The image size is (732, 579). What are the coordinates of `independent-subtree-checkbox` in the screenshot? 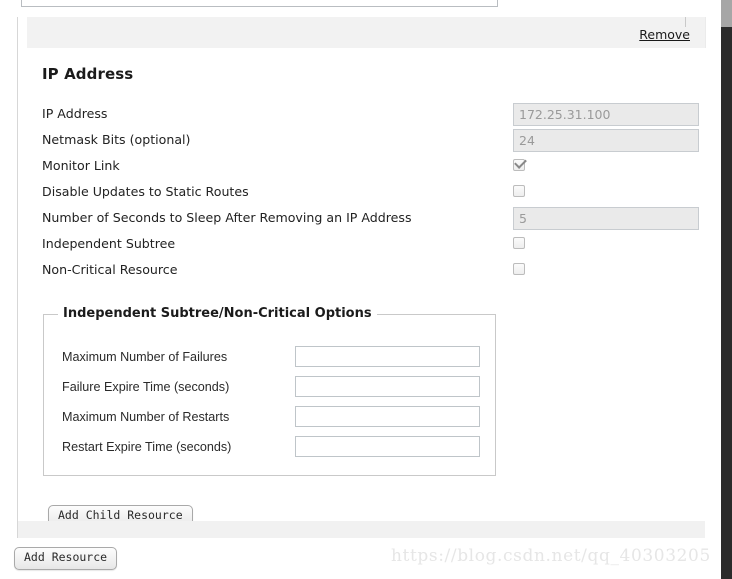 It's located at (519, 243).